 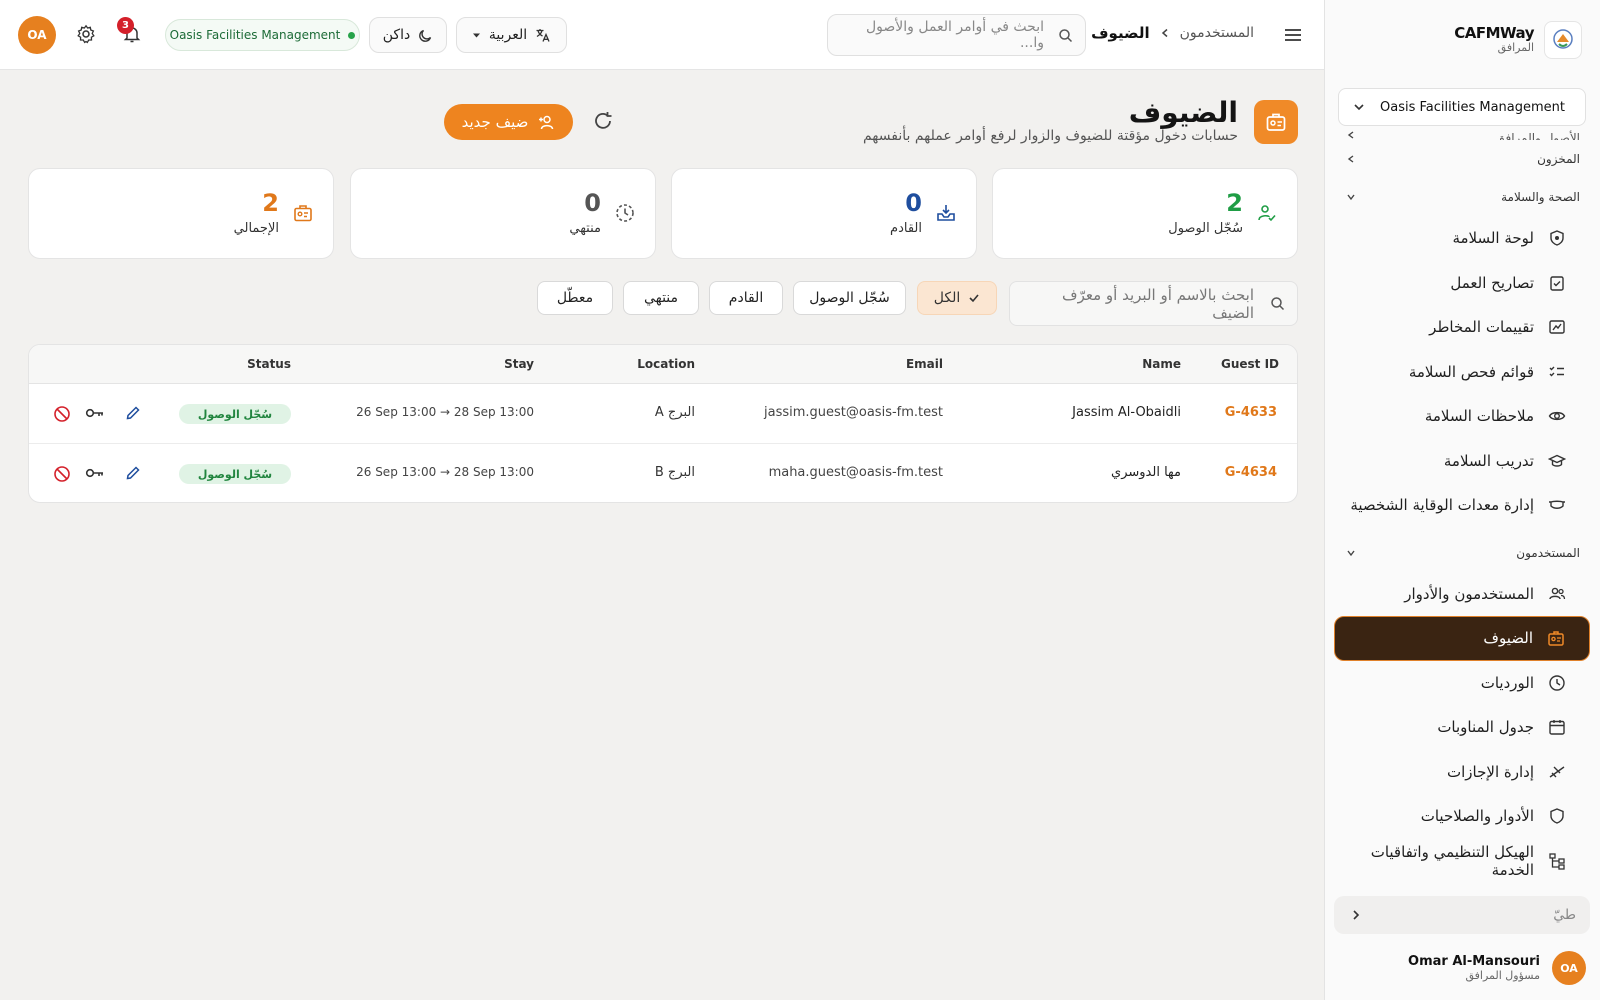 What do you see at coordinates (1277, 303) in the screenshot?
I see `search-icon` at bounding box center [1277, 303].